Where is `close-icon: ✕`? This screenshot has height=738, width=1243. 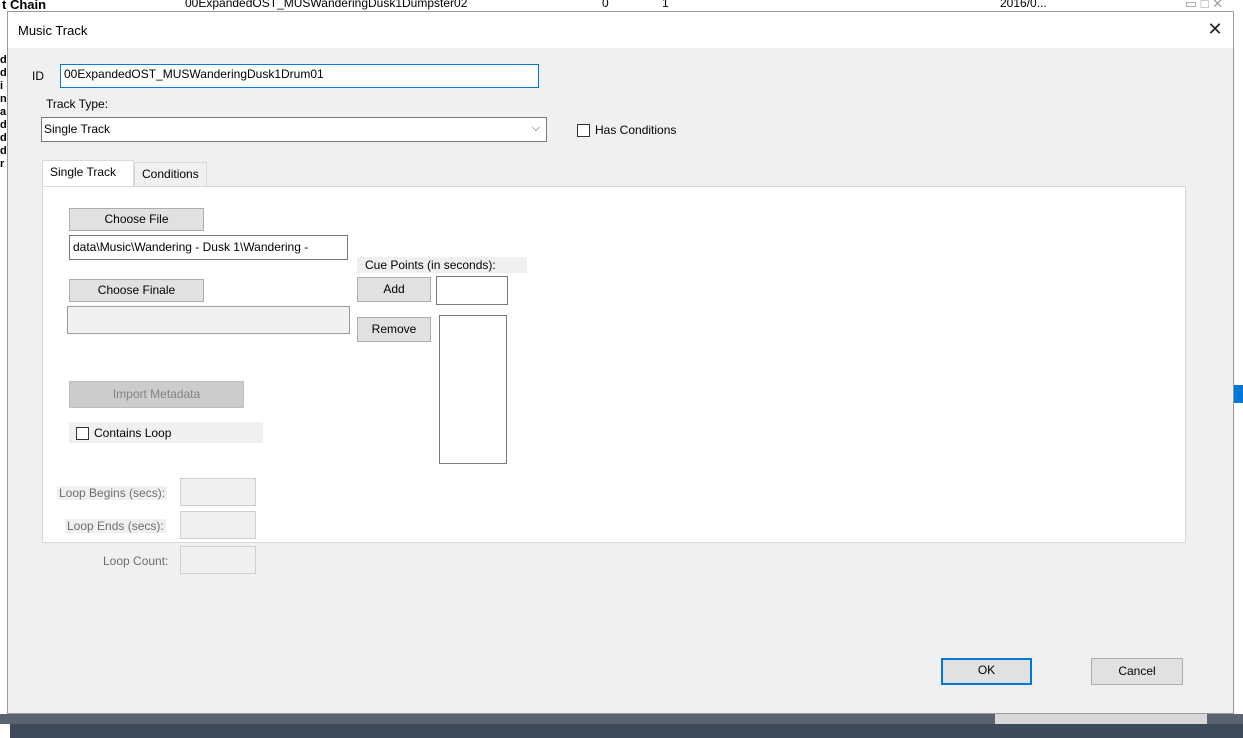 close-icon: ✕ is located at coordinates (1215, 29).